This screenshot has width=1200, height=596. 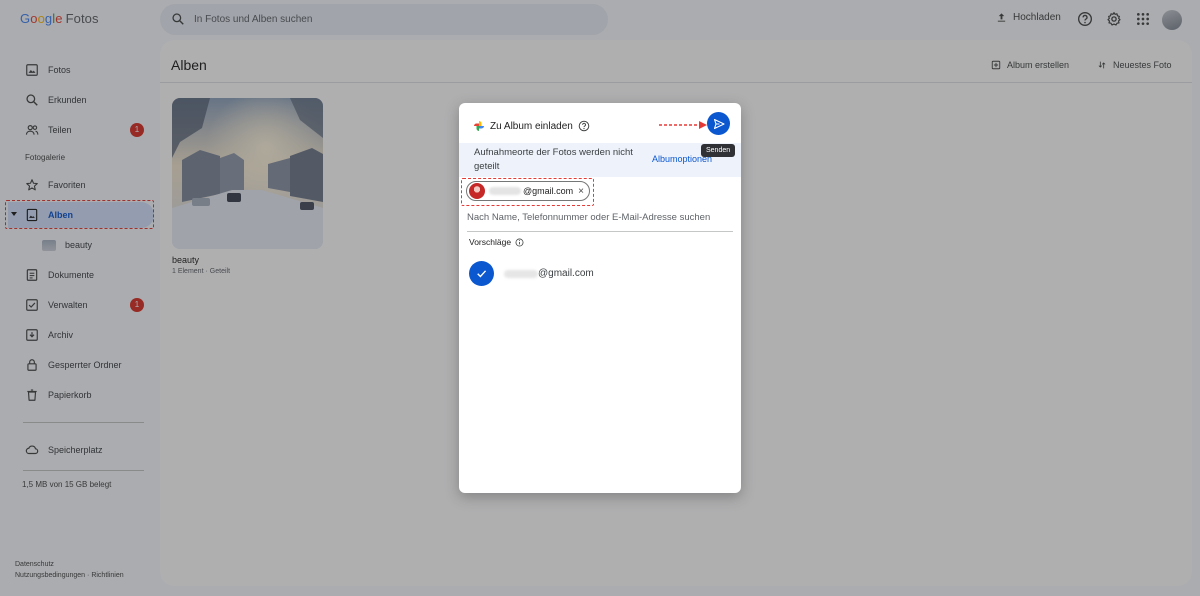 What do you see at coordinates (548, 191) in the screenshot?
I see `recipient-email: @gmail.com` at bounding box center [548, 191].